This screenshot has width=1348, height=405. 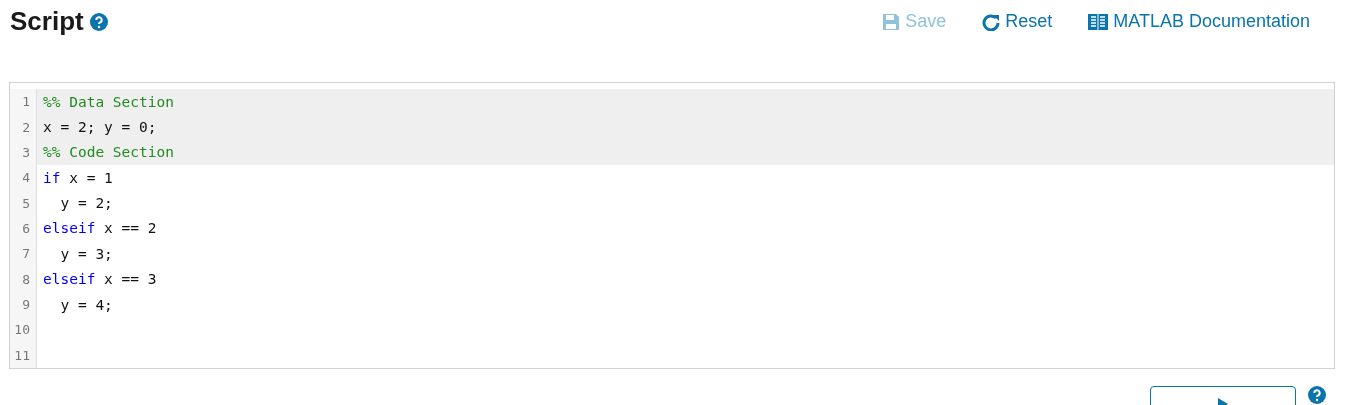 I want to click on page-title: Script, so click(x=47, y=21).